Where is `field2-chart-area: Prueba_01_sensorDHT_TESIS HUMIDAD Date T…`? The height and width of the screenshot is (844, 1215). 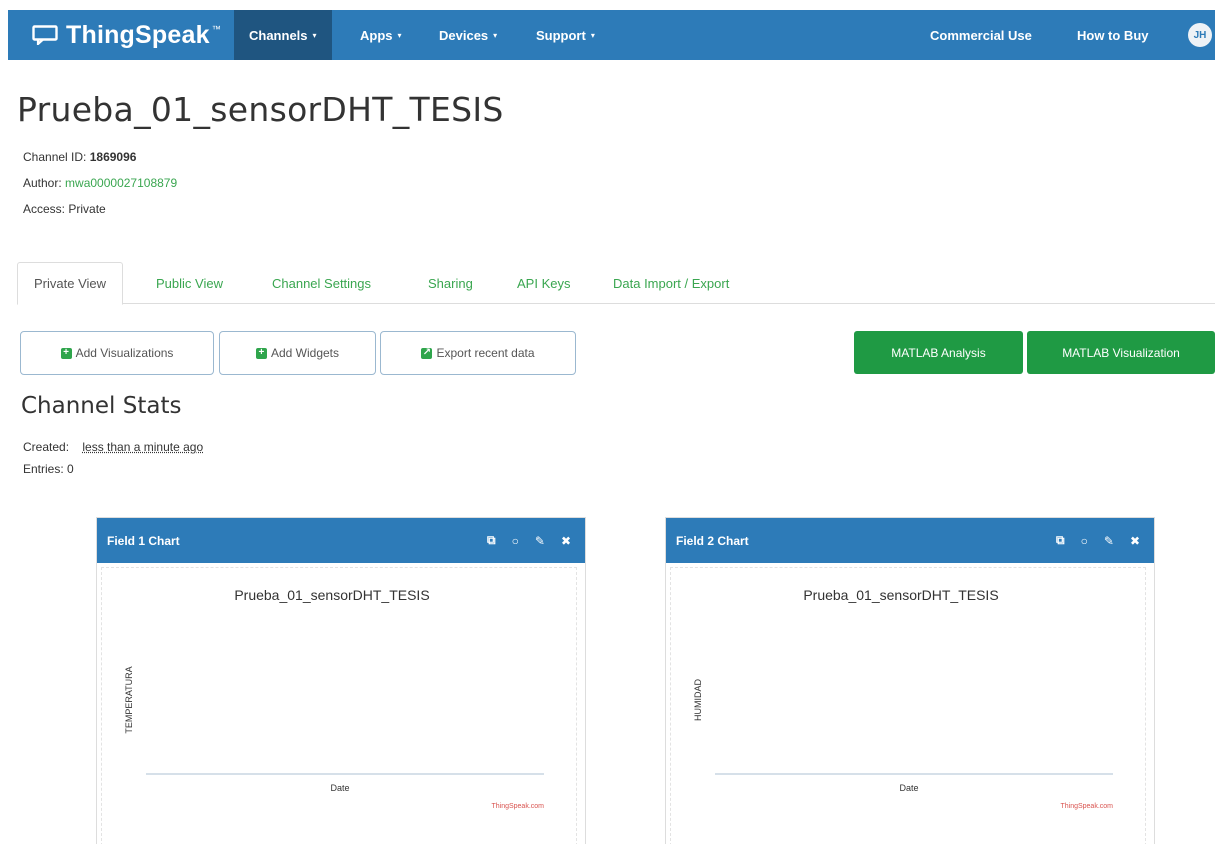
field2-chart-area: Prueba_01_sensorDHT_TESIS HUMIDAD Date T… is located at coordinates (908, 705).